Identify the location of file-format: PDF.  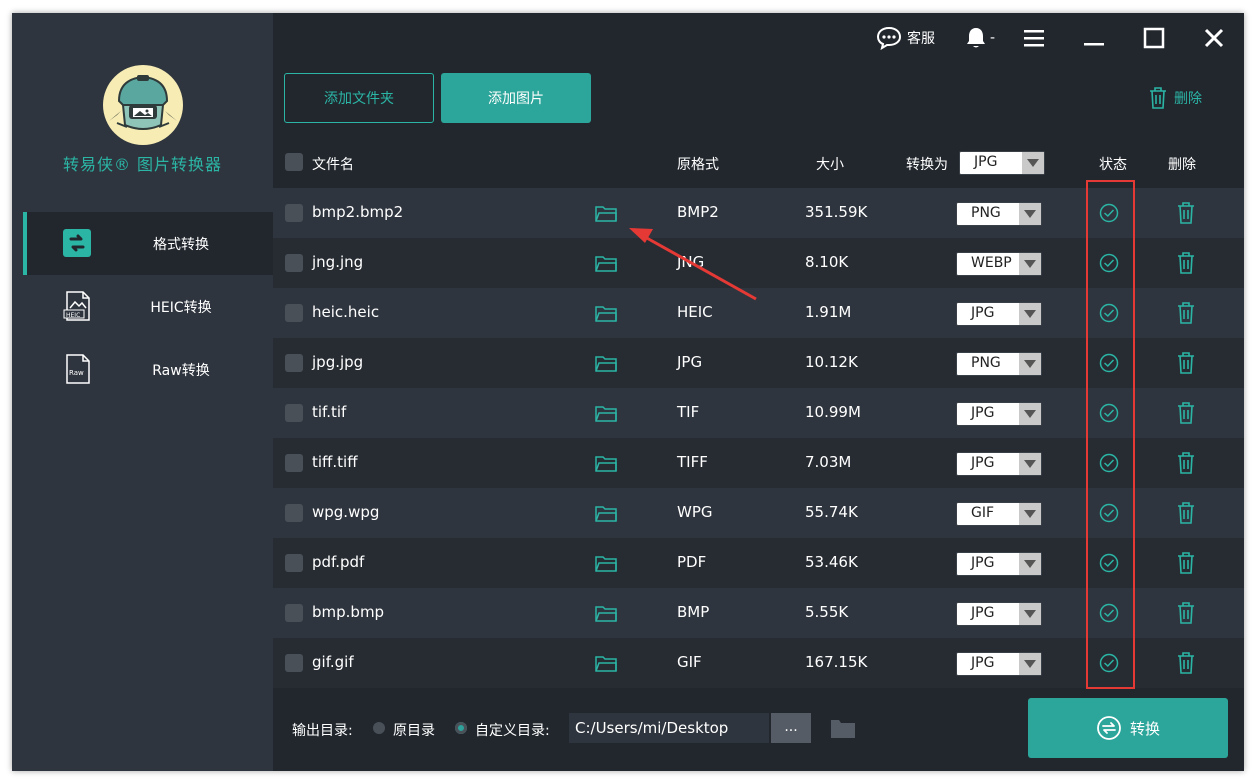
(692, 562).